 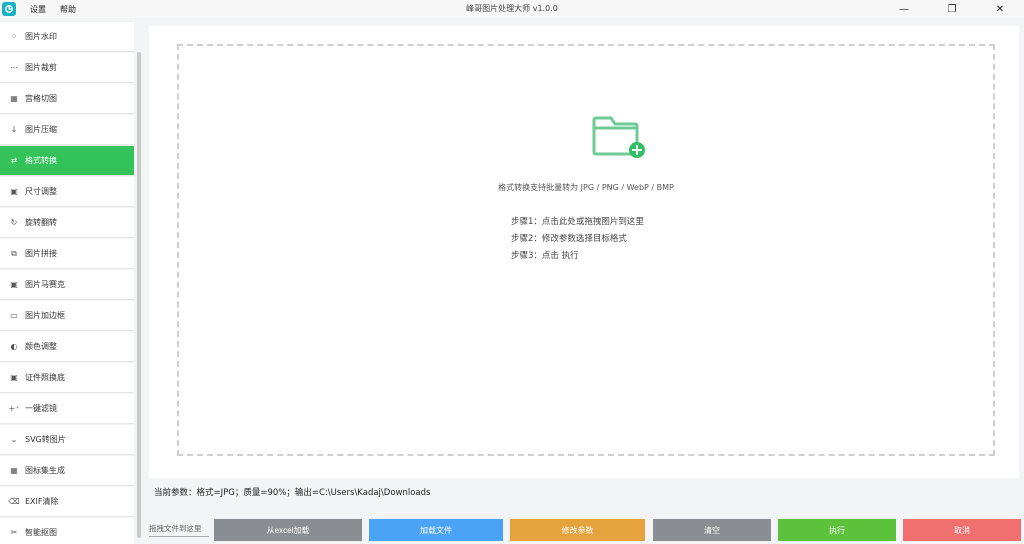 I want to click on sidebar-item-exif-clear: ⌫ EXIF清除, so click(x=67, y=502).